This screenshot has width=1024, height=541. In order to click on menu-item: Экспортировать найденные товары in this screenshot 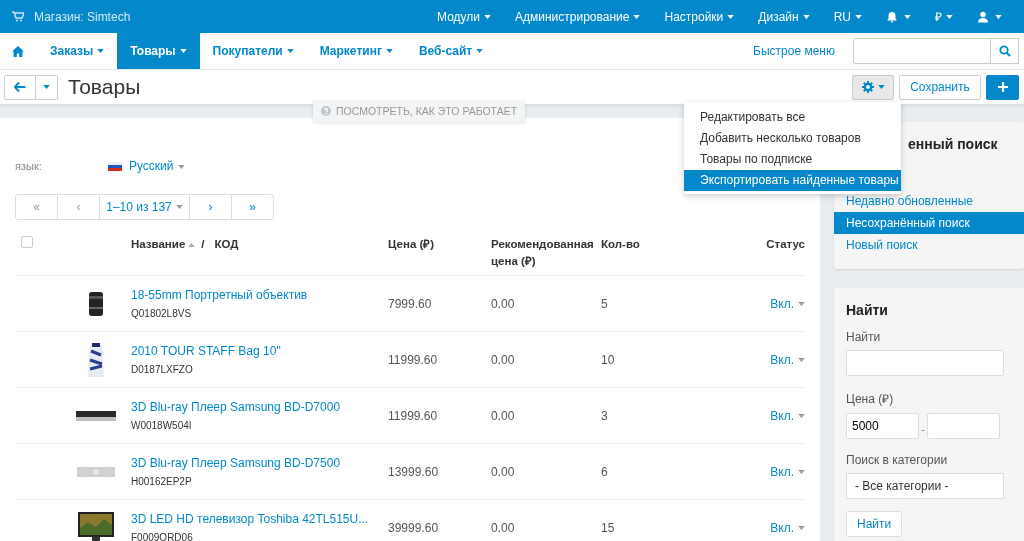, I will do `click(792, 180)`.